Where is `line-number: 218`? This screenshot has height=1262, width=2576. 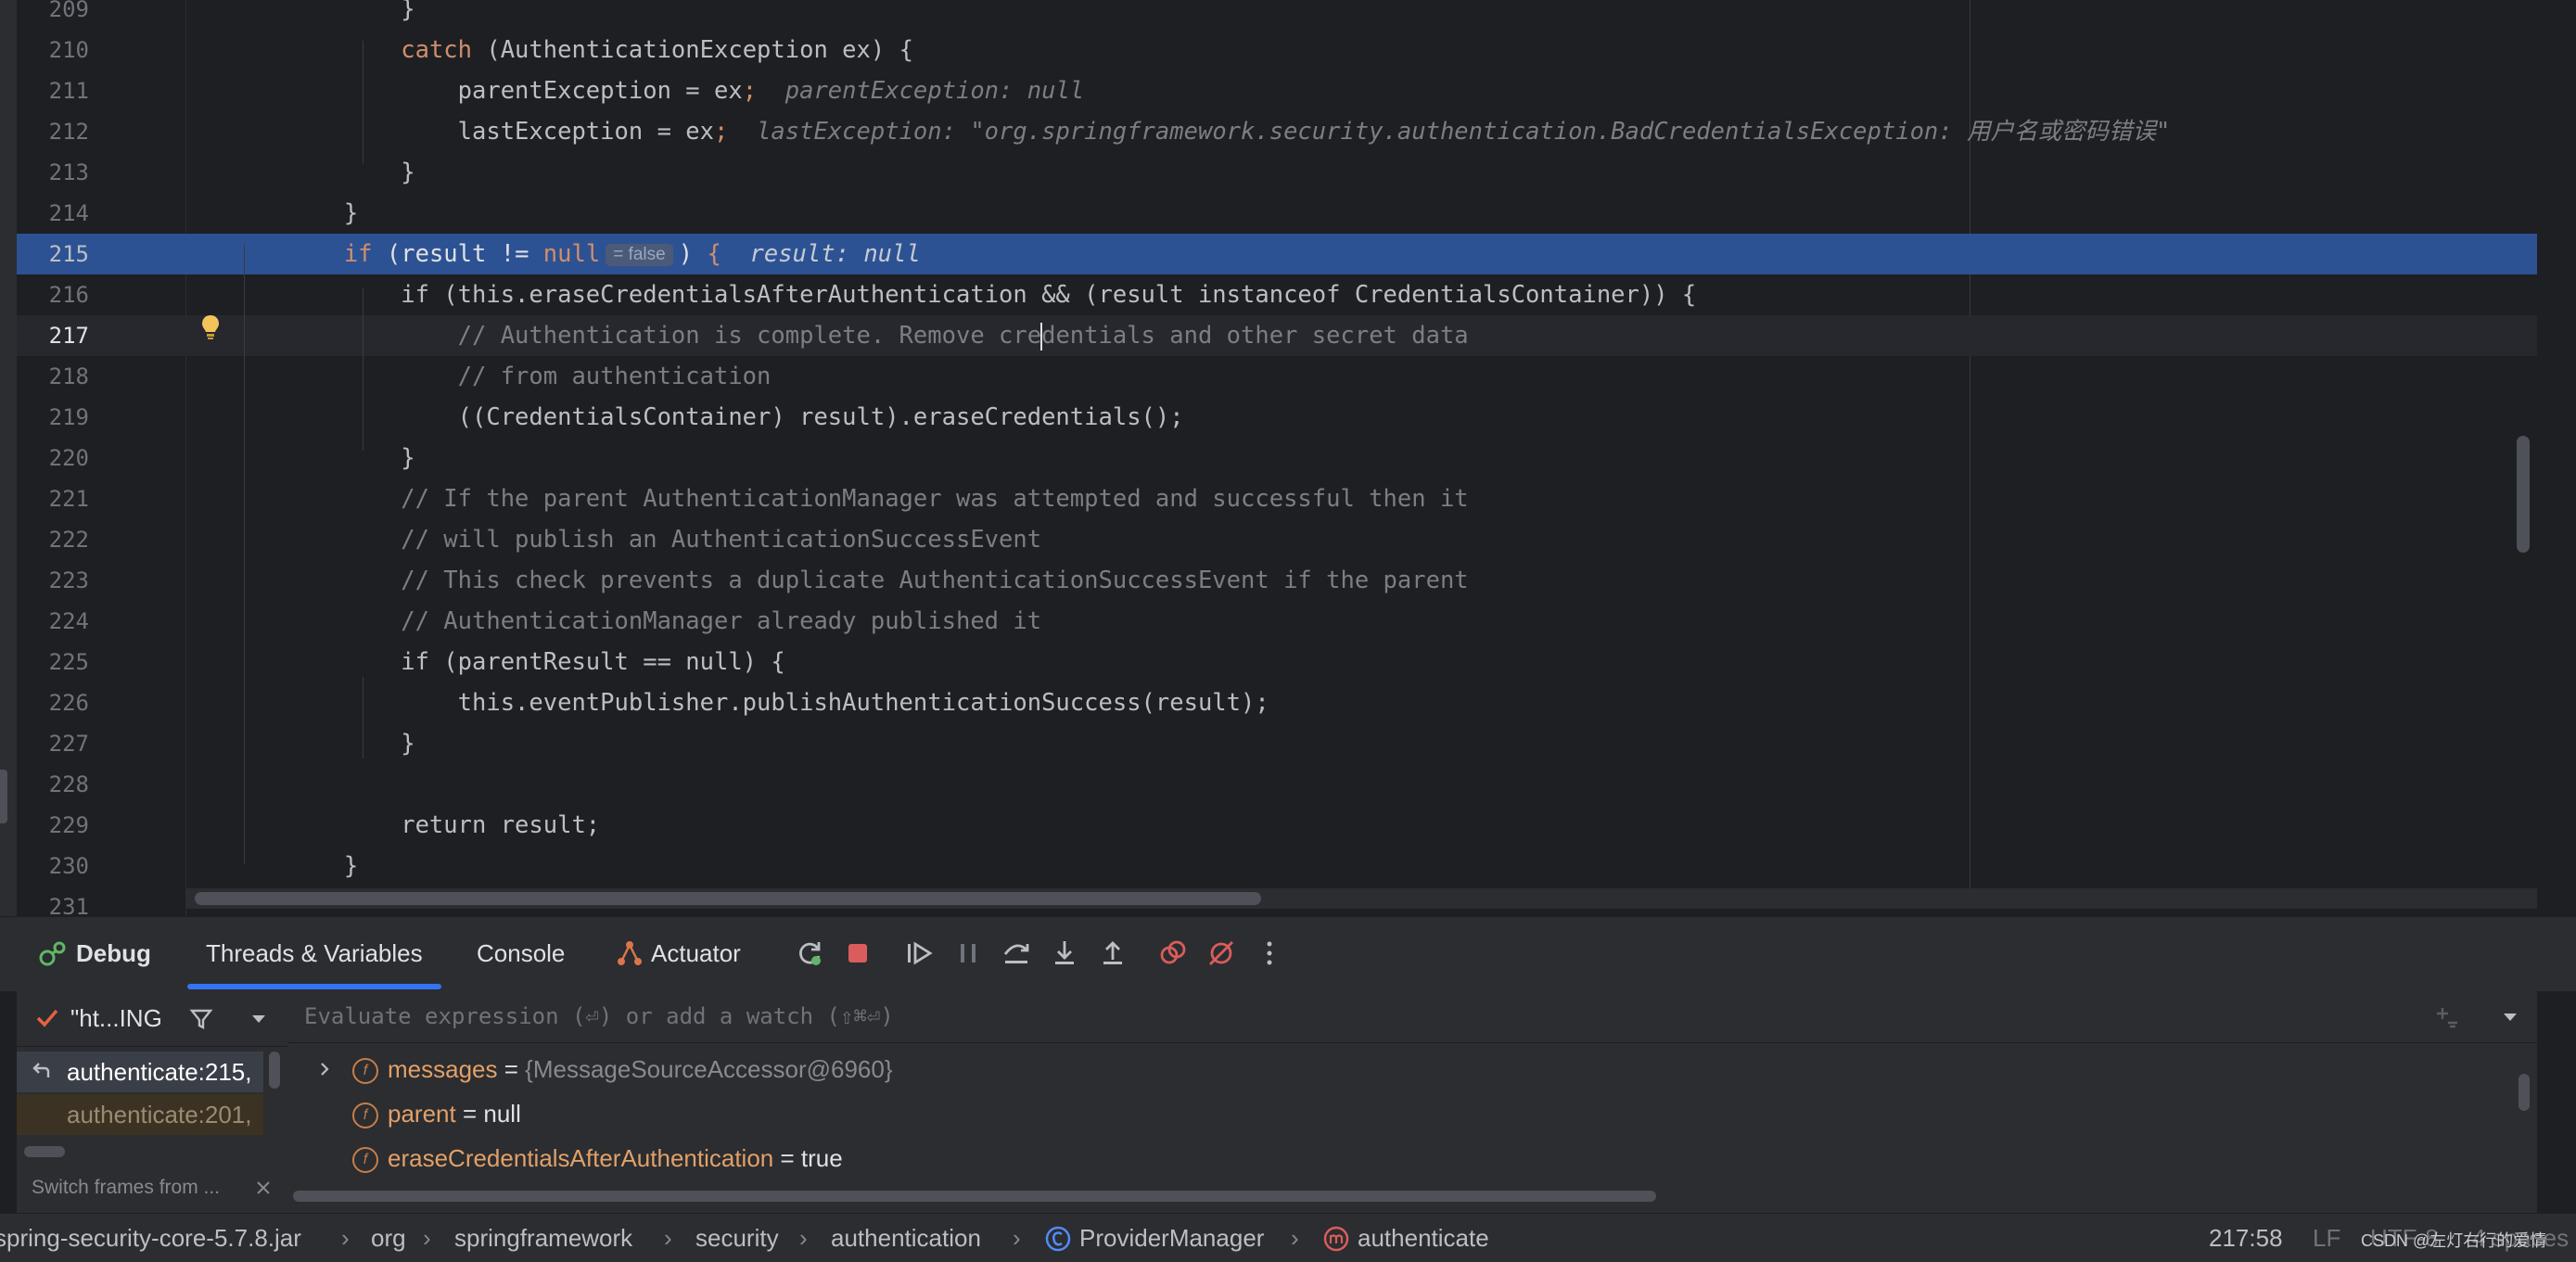
line-number: 218 is located at coordinates (53, 376).